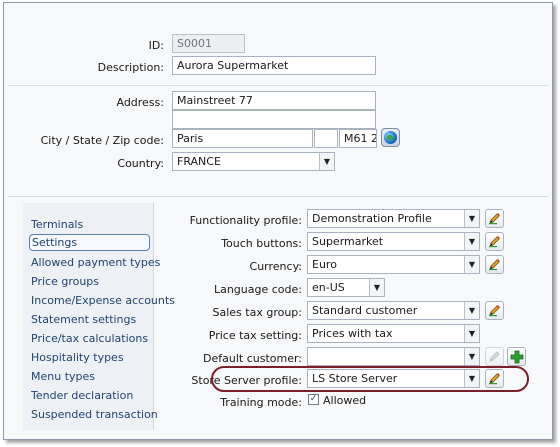  I want to click on sidebar-item-allowed-payment-types: Allowed payment types, so click(95, 262).